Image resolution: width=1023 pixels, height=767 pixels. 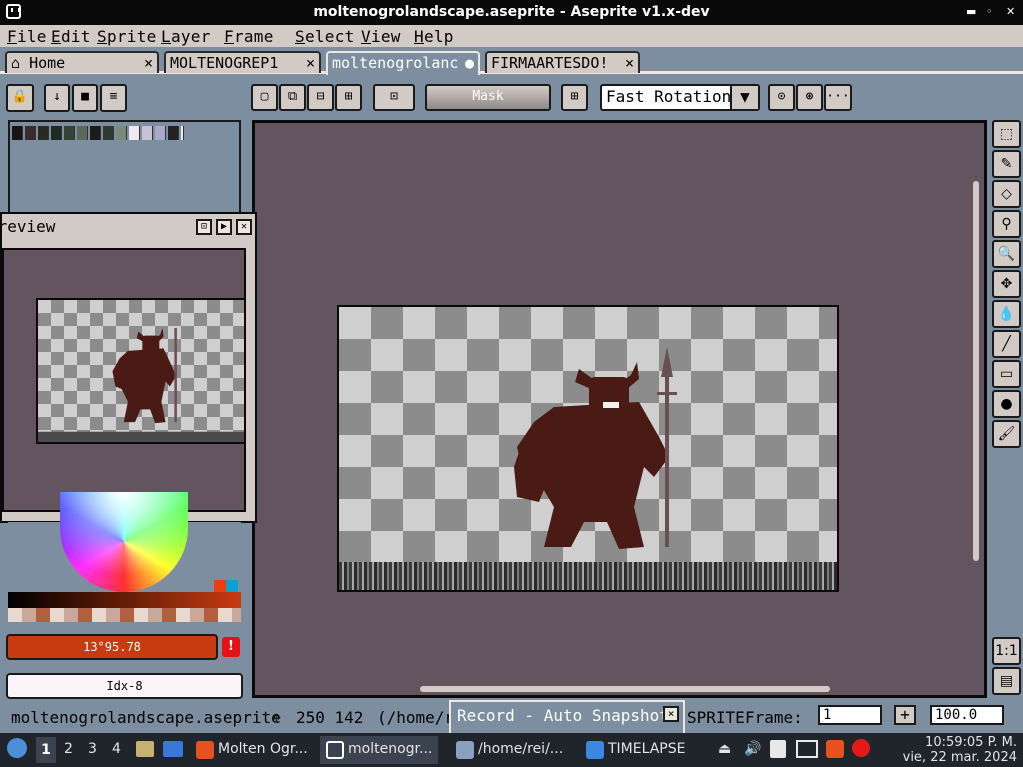 I want to click on menu-view: View, so click(x=381, y=36).